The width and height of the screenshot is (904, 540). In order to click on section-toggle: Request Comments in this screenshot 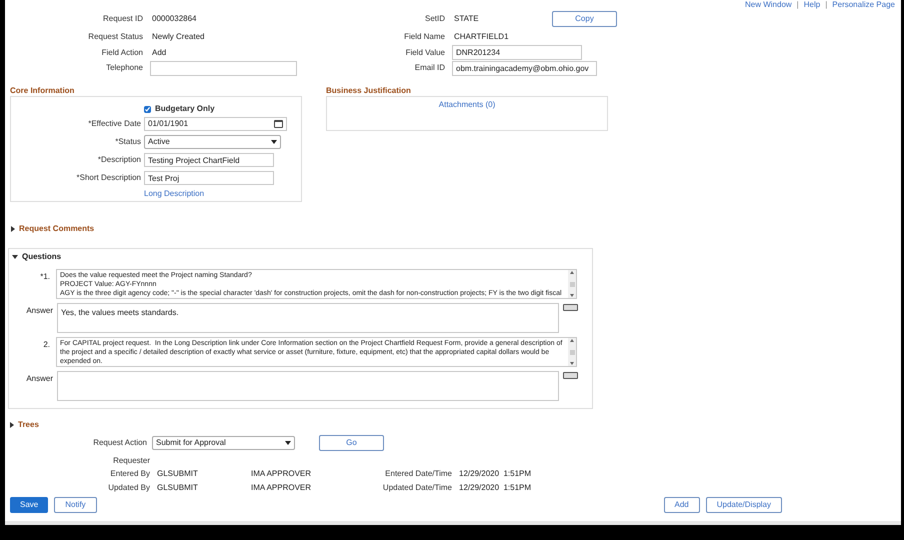, I will do `click(456, 229)`.